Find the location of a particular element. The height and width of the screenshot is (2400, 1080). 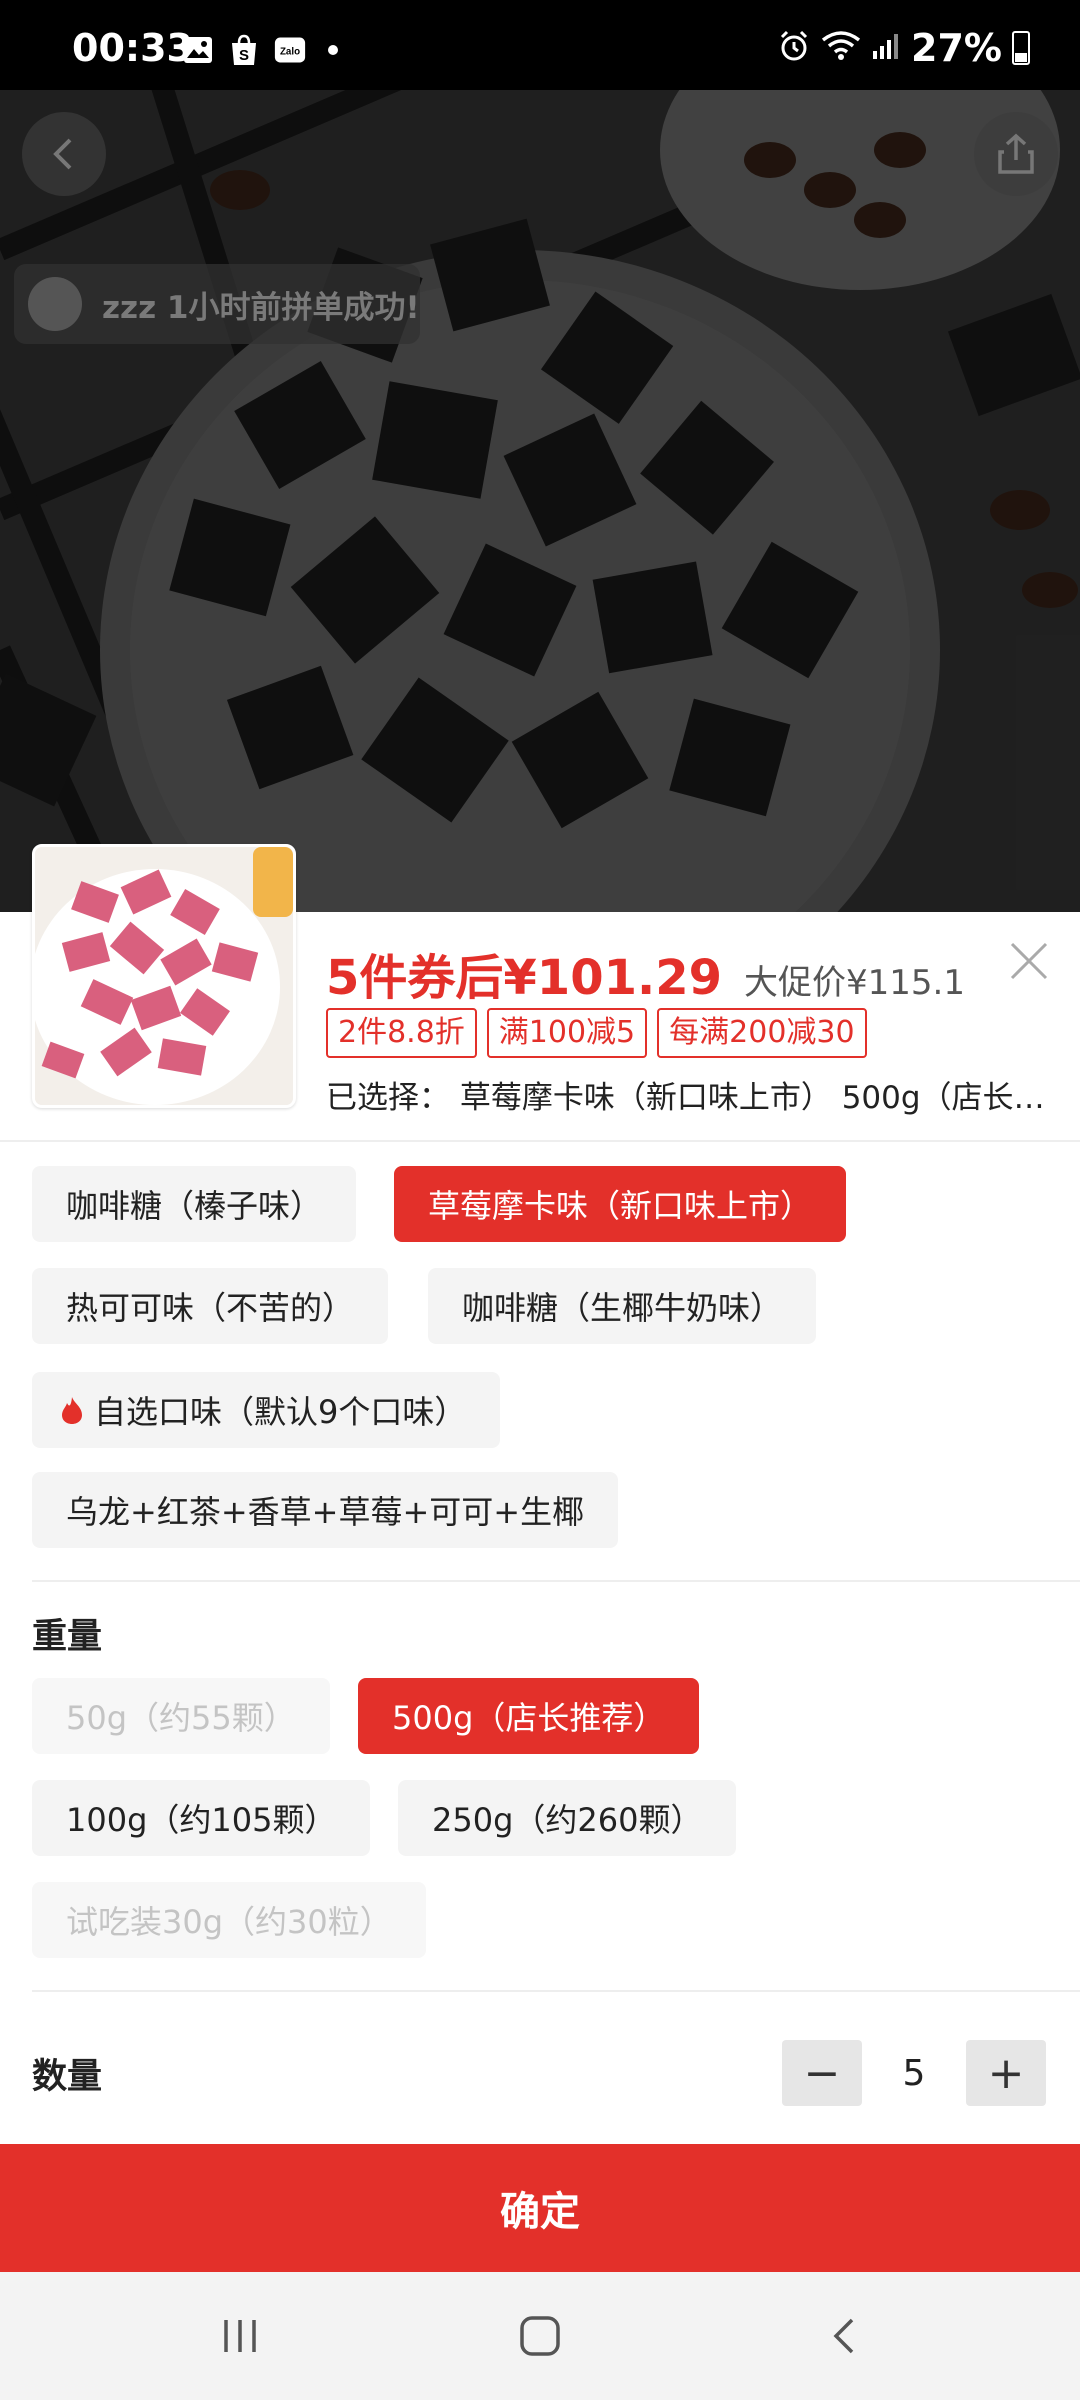

chevron-left-icon is located at coordinates (62, 154).